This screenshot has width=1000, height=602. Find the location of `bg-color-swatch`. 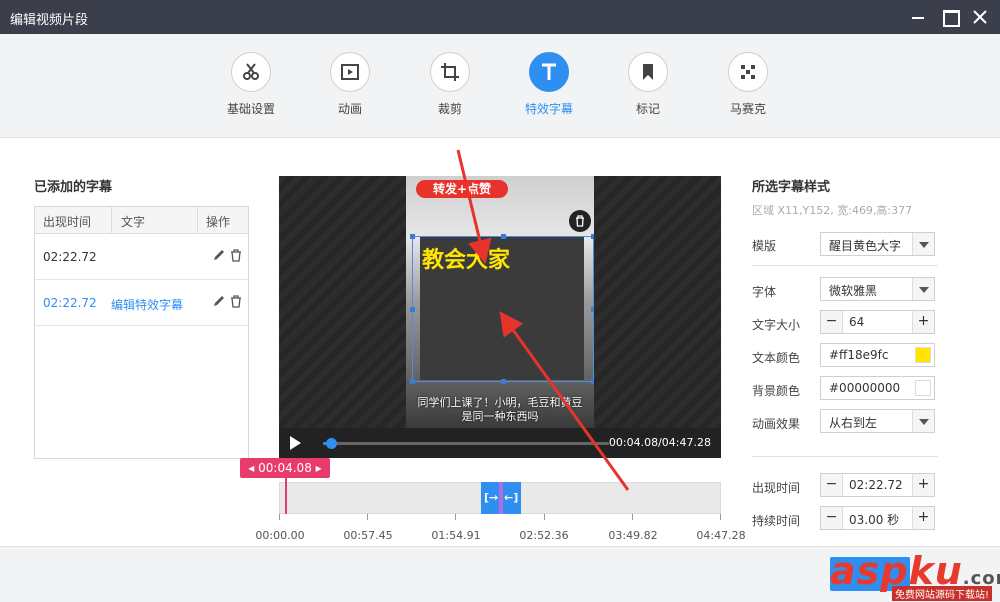

bg-color-swatch is located at coordinates (923, 388).